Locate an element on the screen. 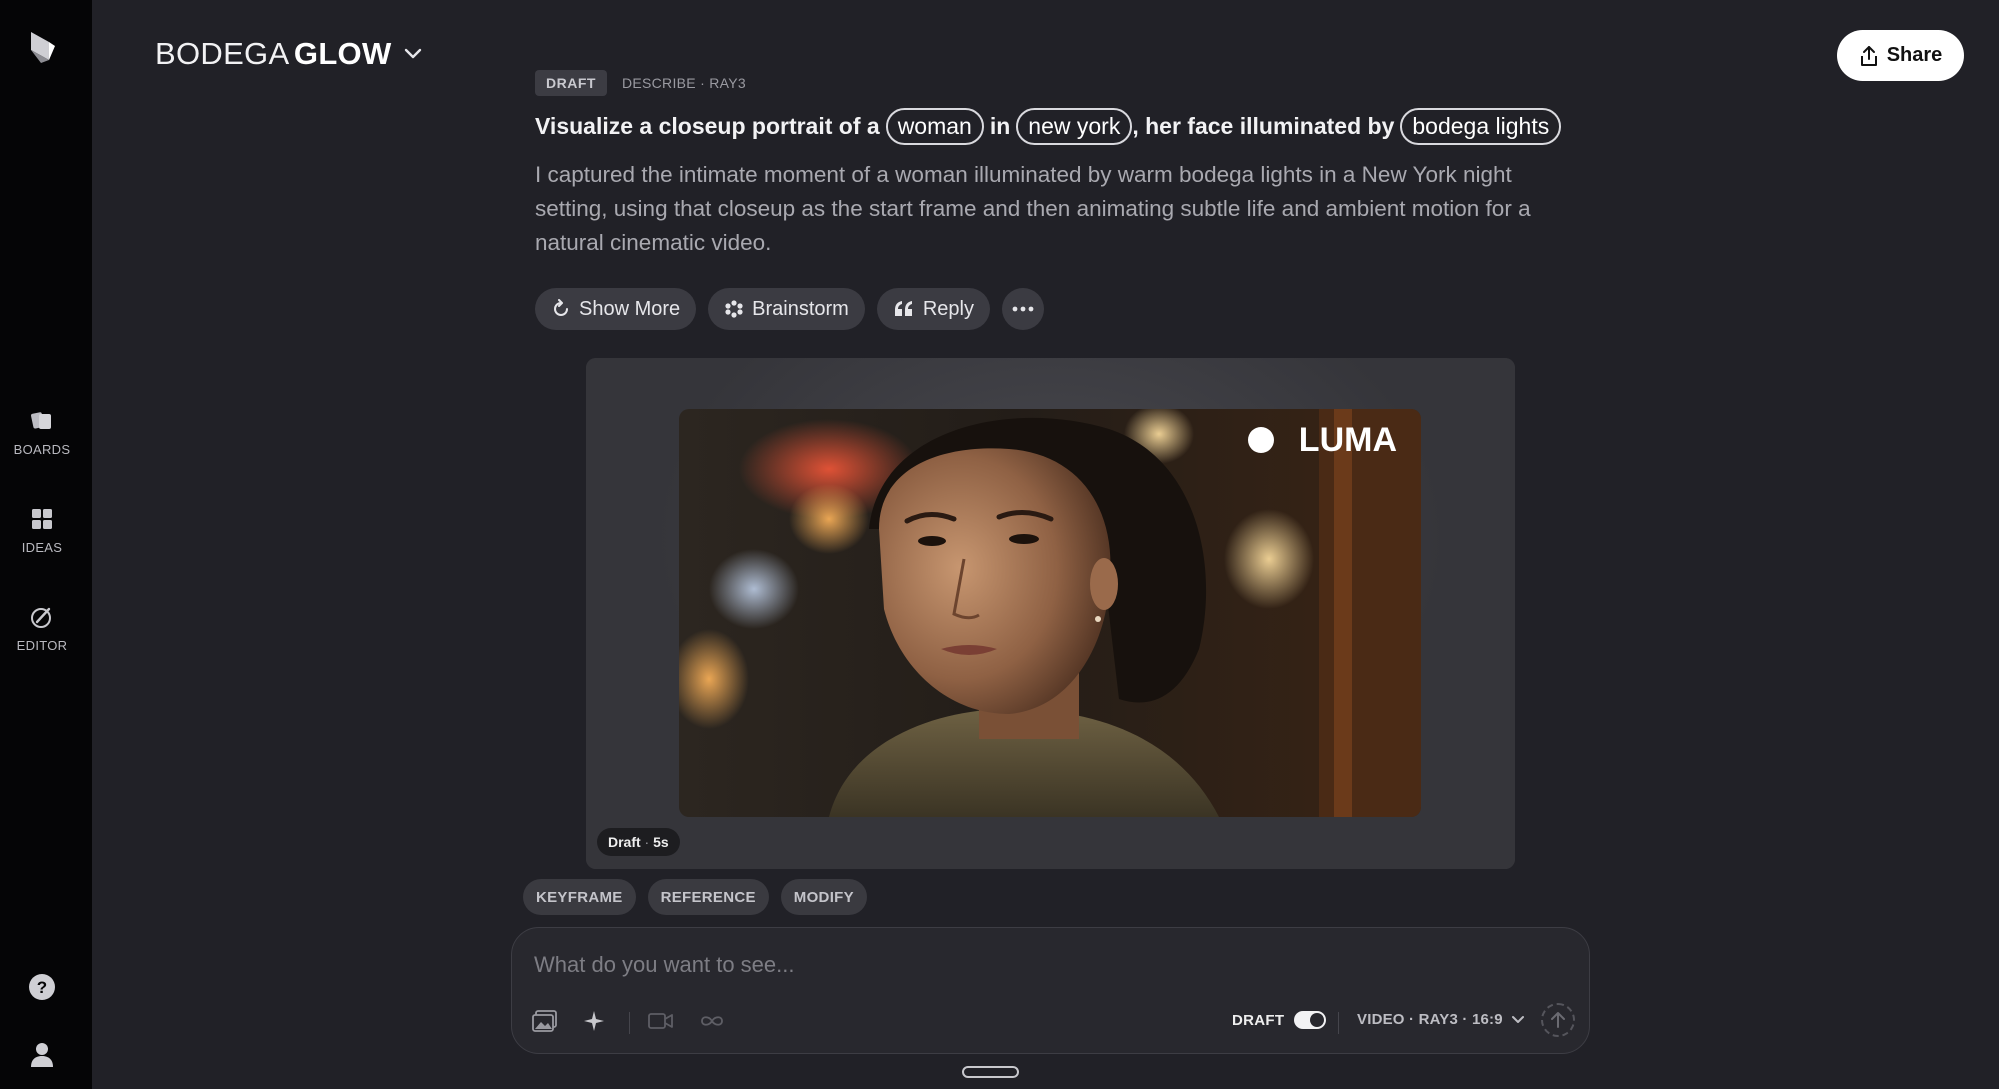  draft-toggle: DRAFT is located at coordinates (1279, 1020).